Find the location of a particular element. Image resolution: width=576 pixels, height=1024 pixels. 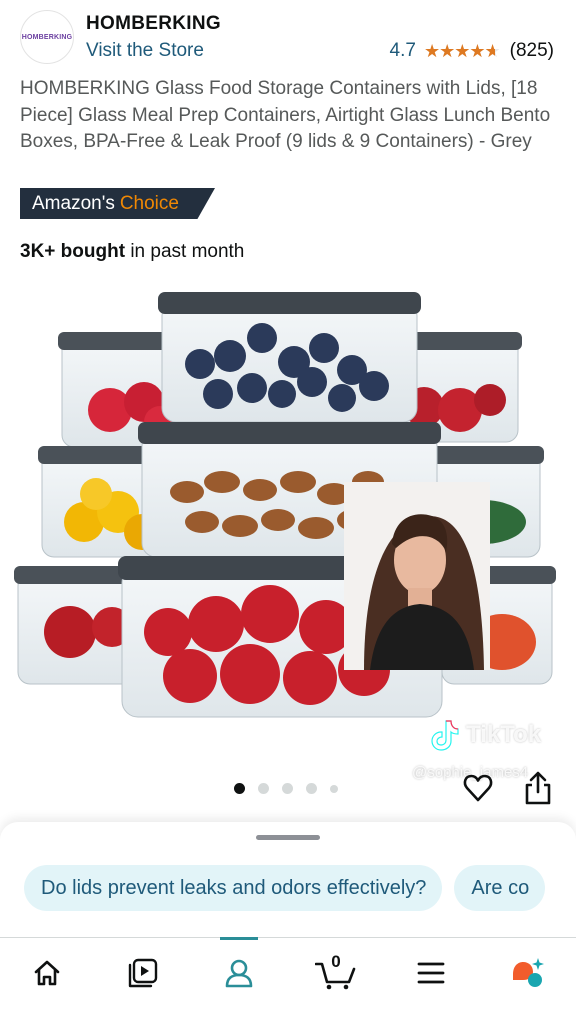

tiktok-label: TikTok is located at coordinates (504, 734).